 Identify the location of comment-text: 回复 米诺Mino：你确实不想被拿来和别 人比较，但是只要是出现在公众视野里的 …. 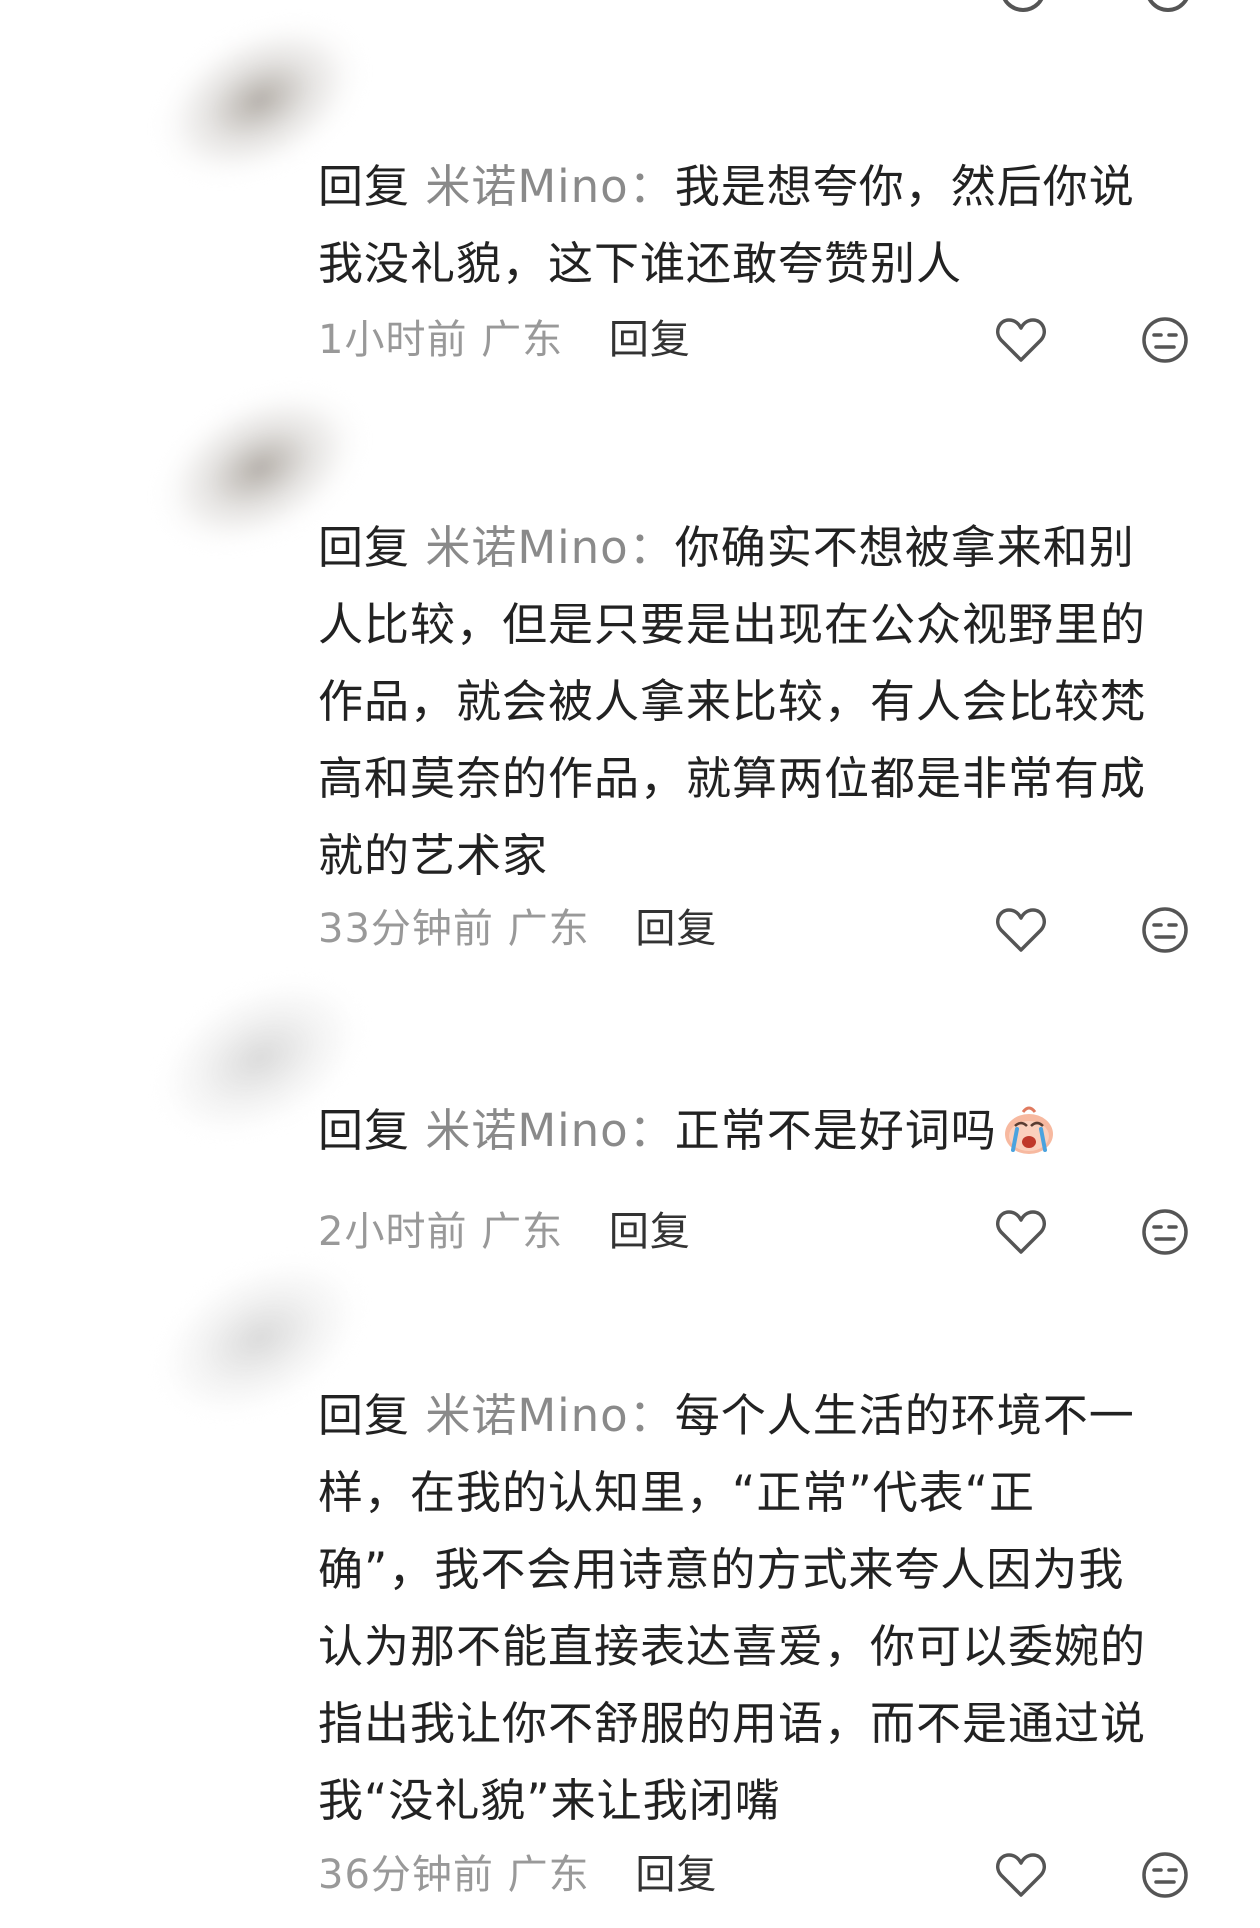
(768, 701).